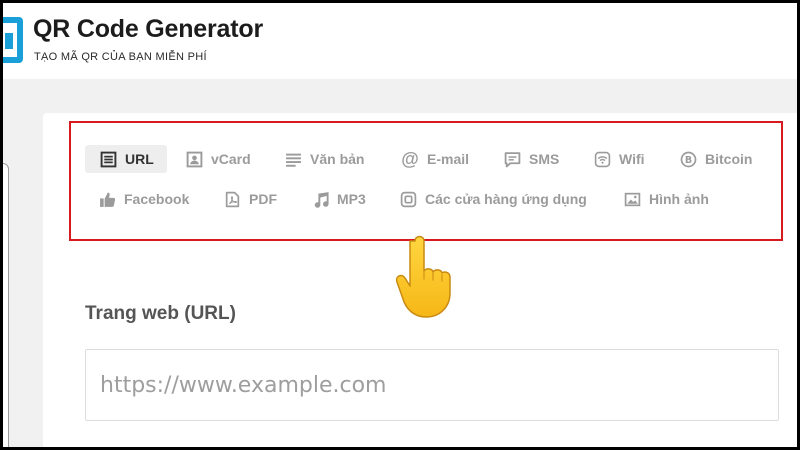 Image resolution: width=800 pixels, height=450 pixels. I want to click on contact-card-icon, so click(194, 159).